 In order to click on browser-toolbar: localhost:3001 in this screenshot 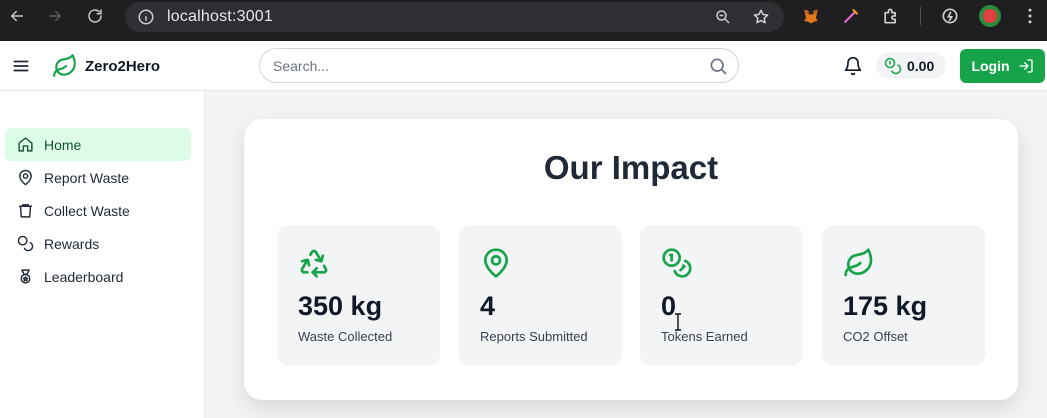, I will do `click(523, 20)`.